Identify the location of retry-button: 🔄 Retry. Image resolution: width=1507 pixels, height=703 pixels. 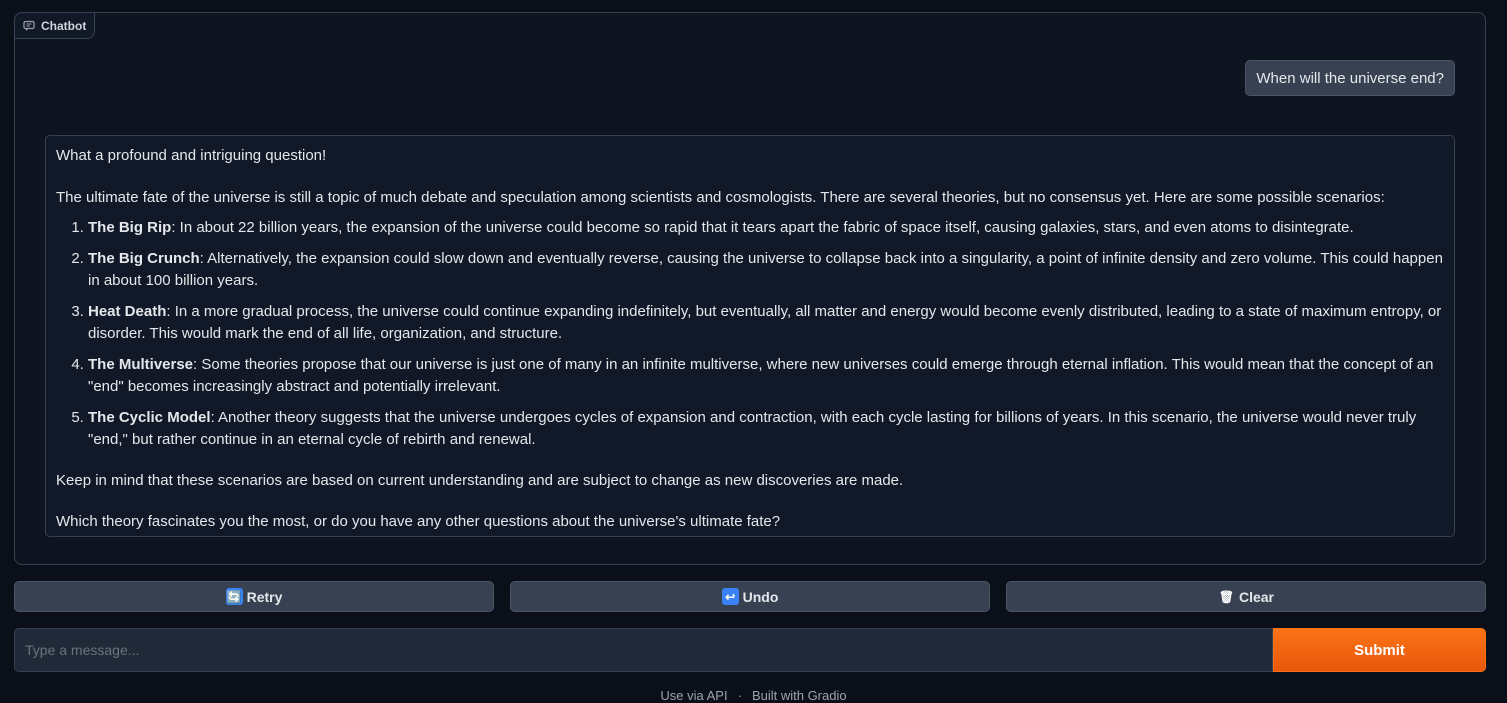
(254, 596).